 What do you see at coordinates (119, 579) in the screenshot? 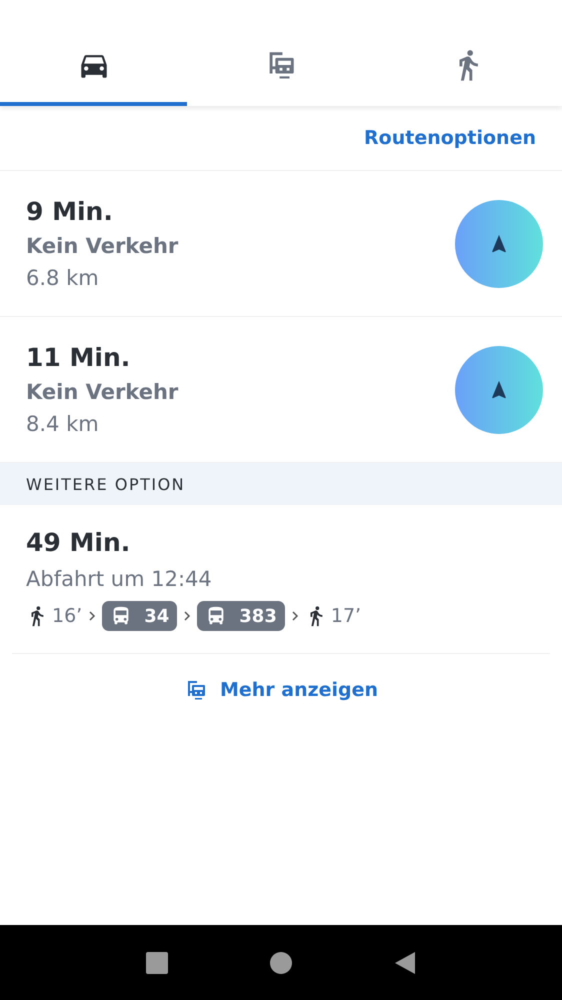
I see `departure-time: Abfahrt um 12:44` at bounding box center [119, 579].